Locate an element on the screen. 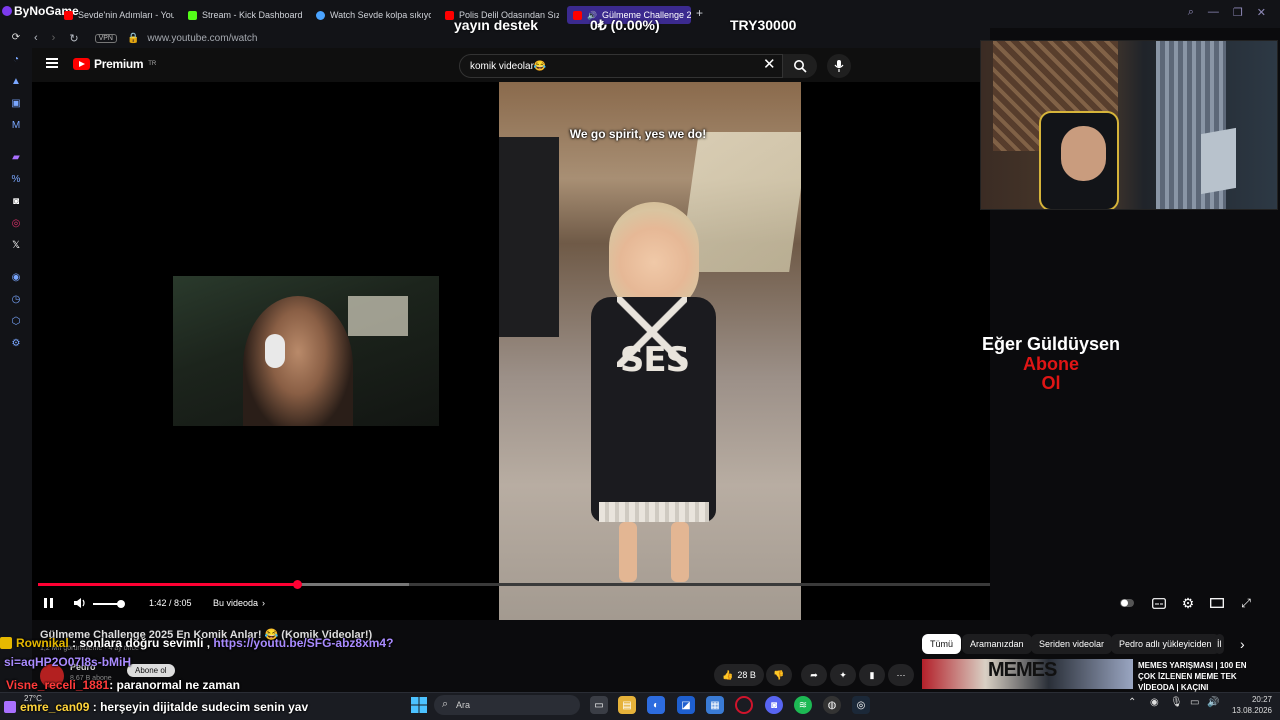  tray-app-icon: ◉ is located at coordinates (1154, 702).